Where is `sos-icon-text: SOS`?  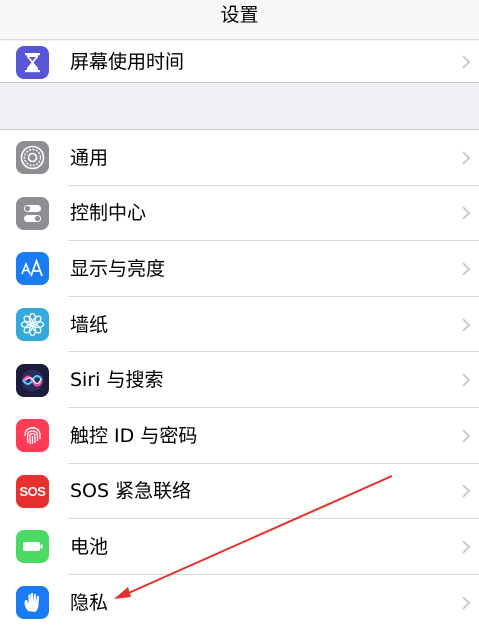
sos-icon-text: SOS is located at coordinates (32, 491).